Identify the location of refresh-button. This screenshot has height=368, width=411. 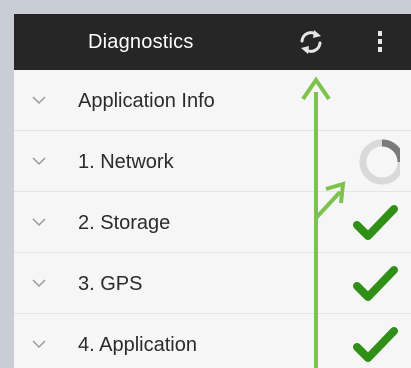
(311, 42).